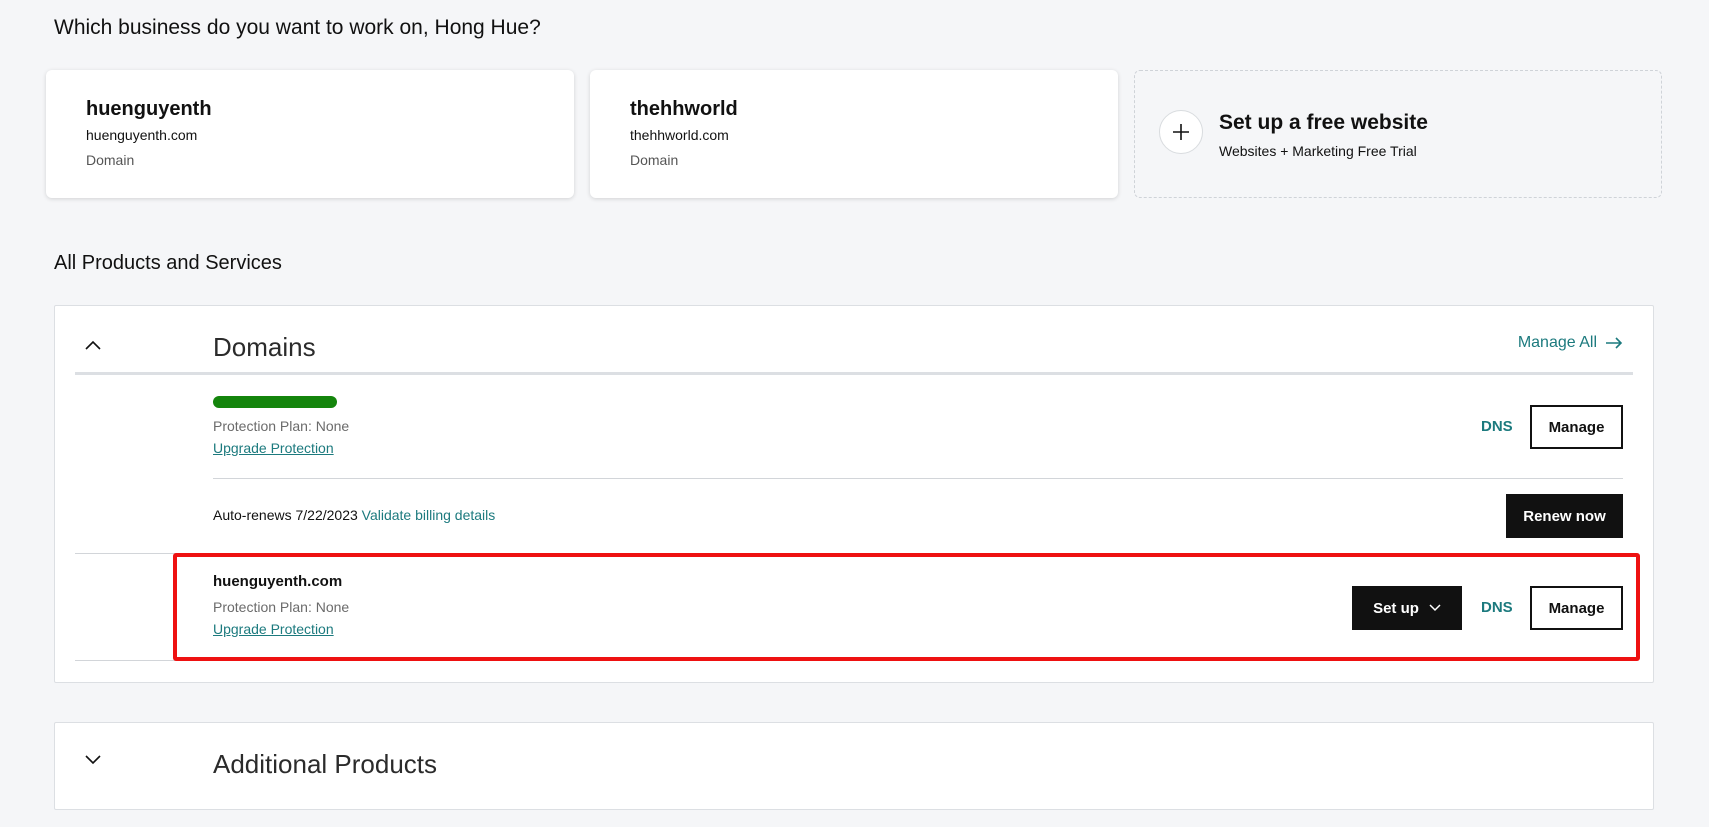  I want to click on business-domain: huenguyenth.com, so click(142, 135).